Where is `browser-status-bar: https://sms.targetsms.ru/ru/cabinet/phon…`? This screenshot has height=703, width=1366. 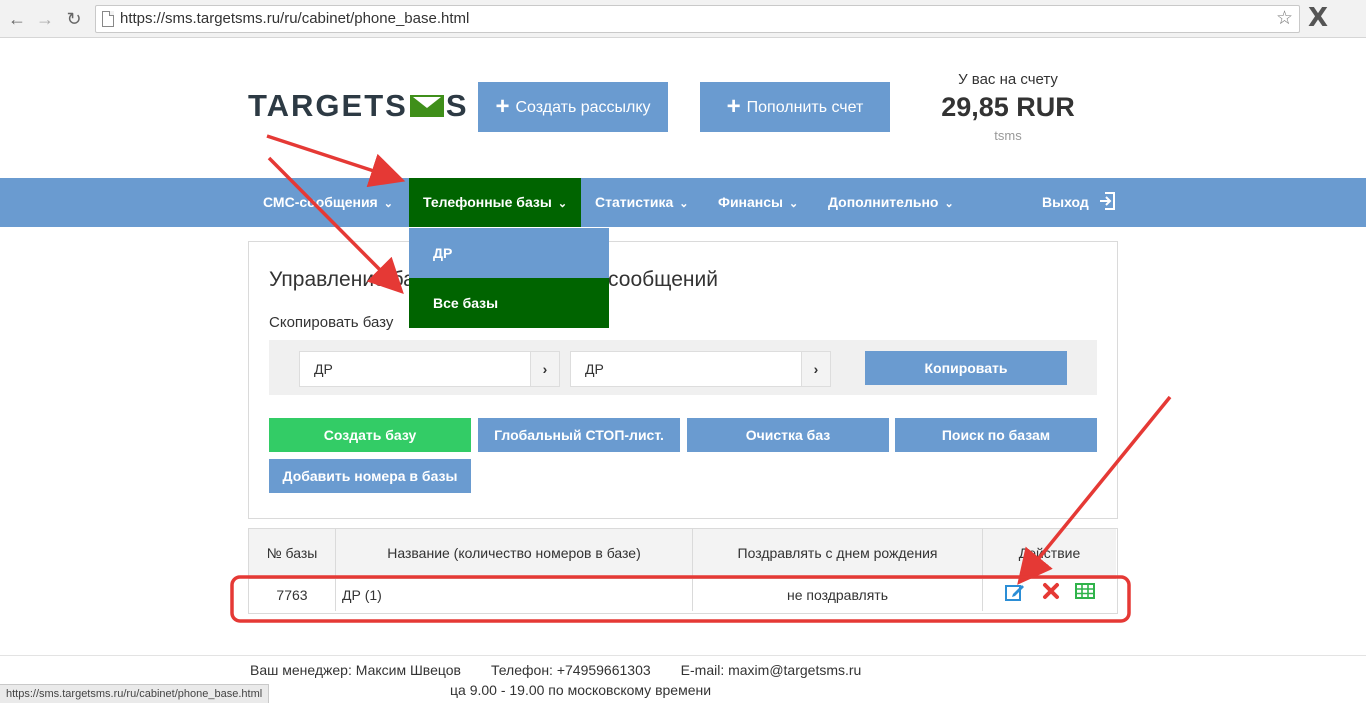
browser-status-bar: https://sms.targetsms.ru/ru/cabinet/phon… is located at coordinates (135, 693).